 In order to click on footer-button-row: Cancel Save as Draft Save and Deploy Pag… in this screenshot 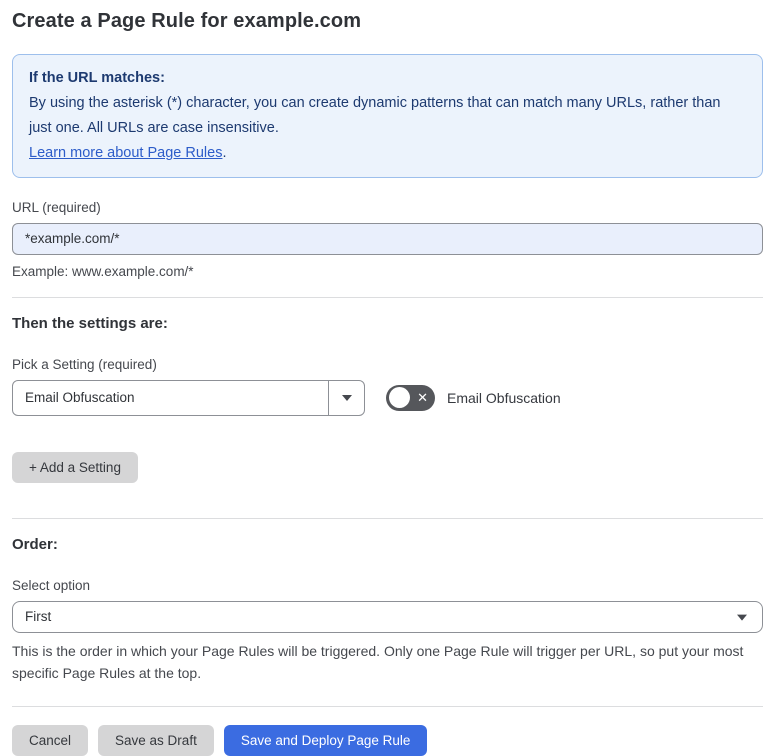, I will do `click(387, 740)`.